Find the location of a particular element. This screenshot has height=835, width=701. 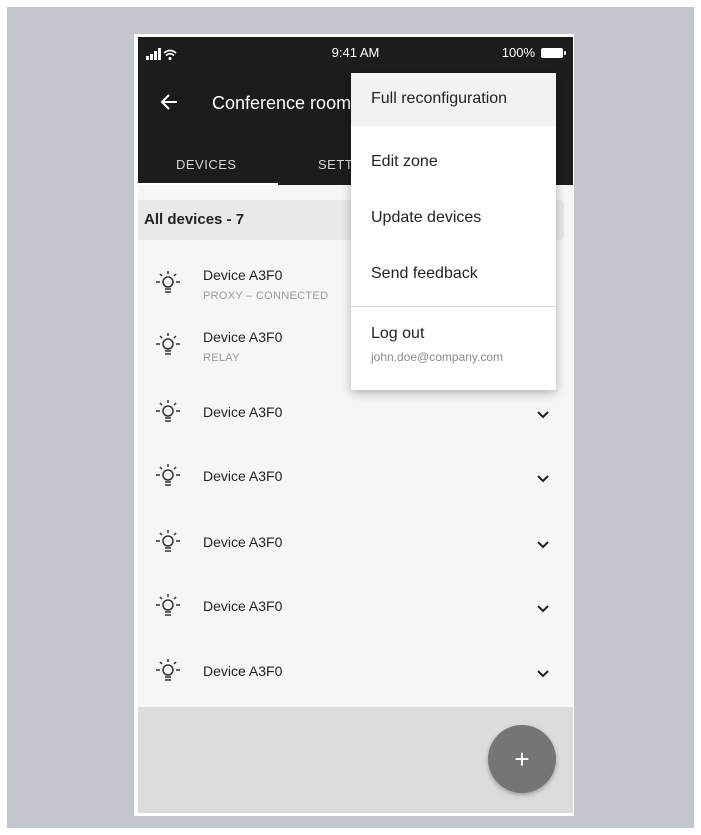

menu-label: Full reconfiguration is located at coordinates (439, 98).